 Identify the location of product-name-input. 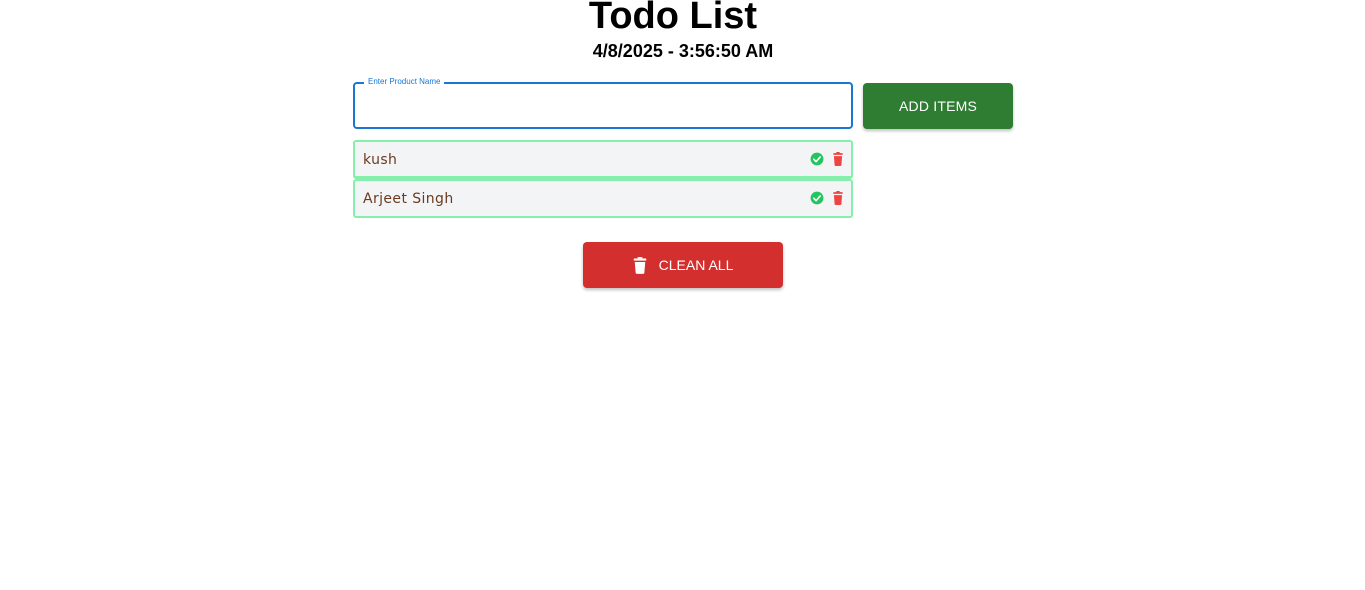
(603, 105).